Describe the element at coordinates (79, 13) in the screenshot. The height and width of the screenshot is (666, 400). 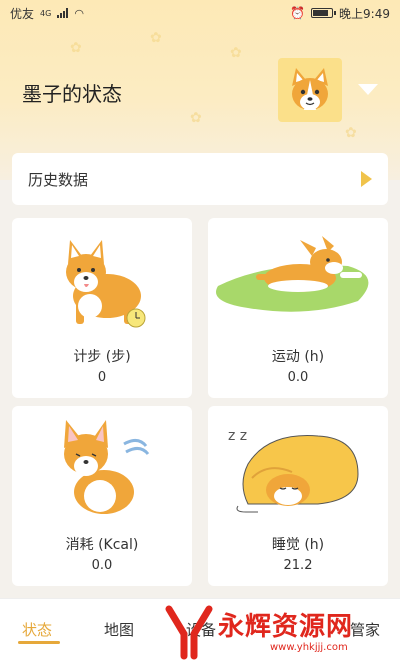
I see `wifi-icon: ◠` at that location.